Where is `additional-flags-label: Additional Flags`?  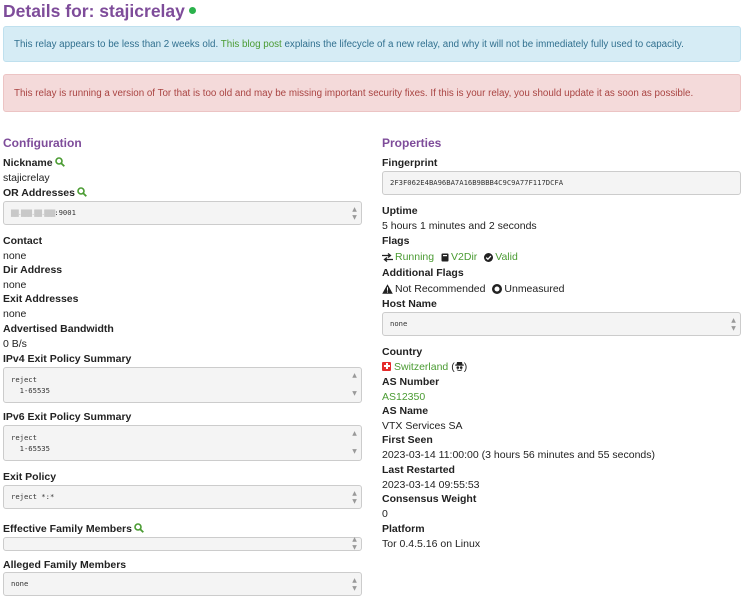
additional-flags-label: Additional Flags is located at coordinates (423, 273).